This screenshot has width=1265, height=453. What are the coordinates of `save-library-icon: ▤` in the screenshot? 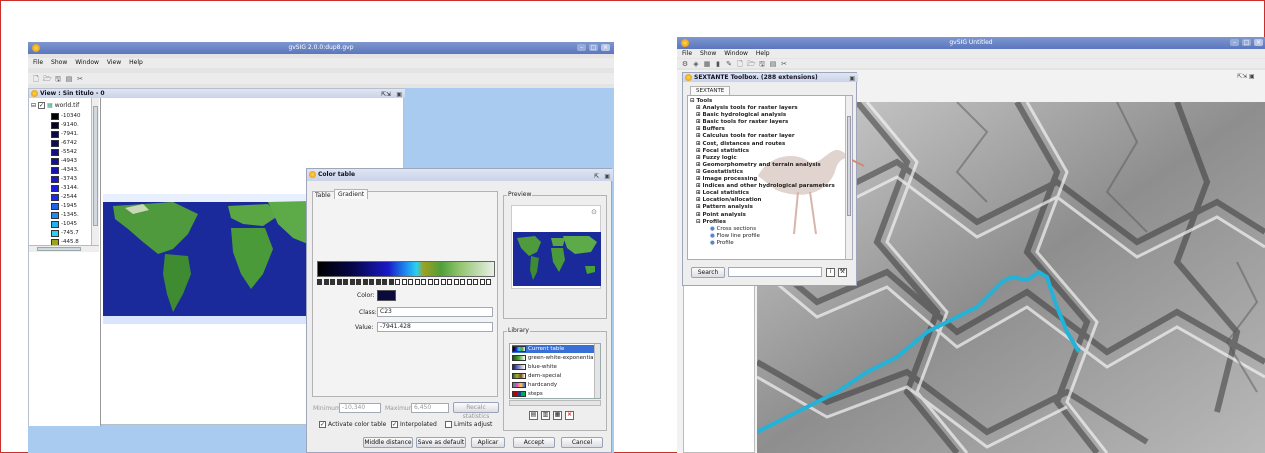 It's located at (533, 415).